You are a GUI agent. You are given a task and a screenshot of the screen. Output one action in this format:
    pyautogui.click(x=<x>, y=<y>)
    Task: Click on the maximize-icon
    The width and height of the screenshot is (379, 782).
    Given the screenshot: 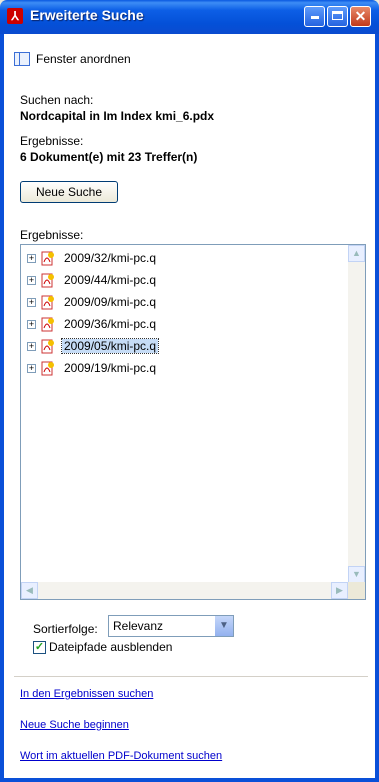 What is the action you would take?
    pyautogui.click(x=337, y=16)
    